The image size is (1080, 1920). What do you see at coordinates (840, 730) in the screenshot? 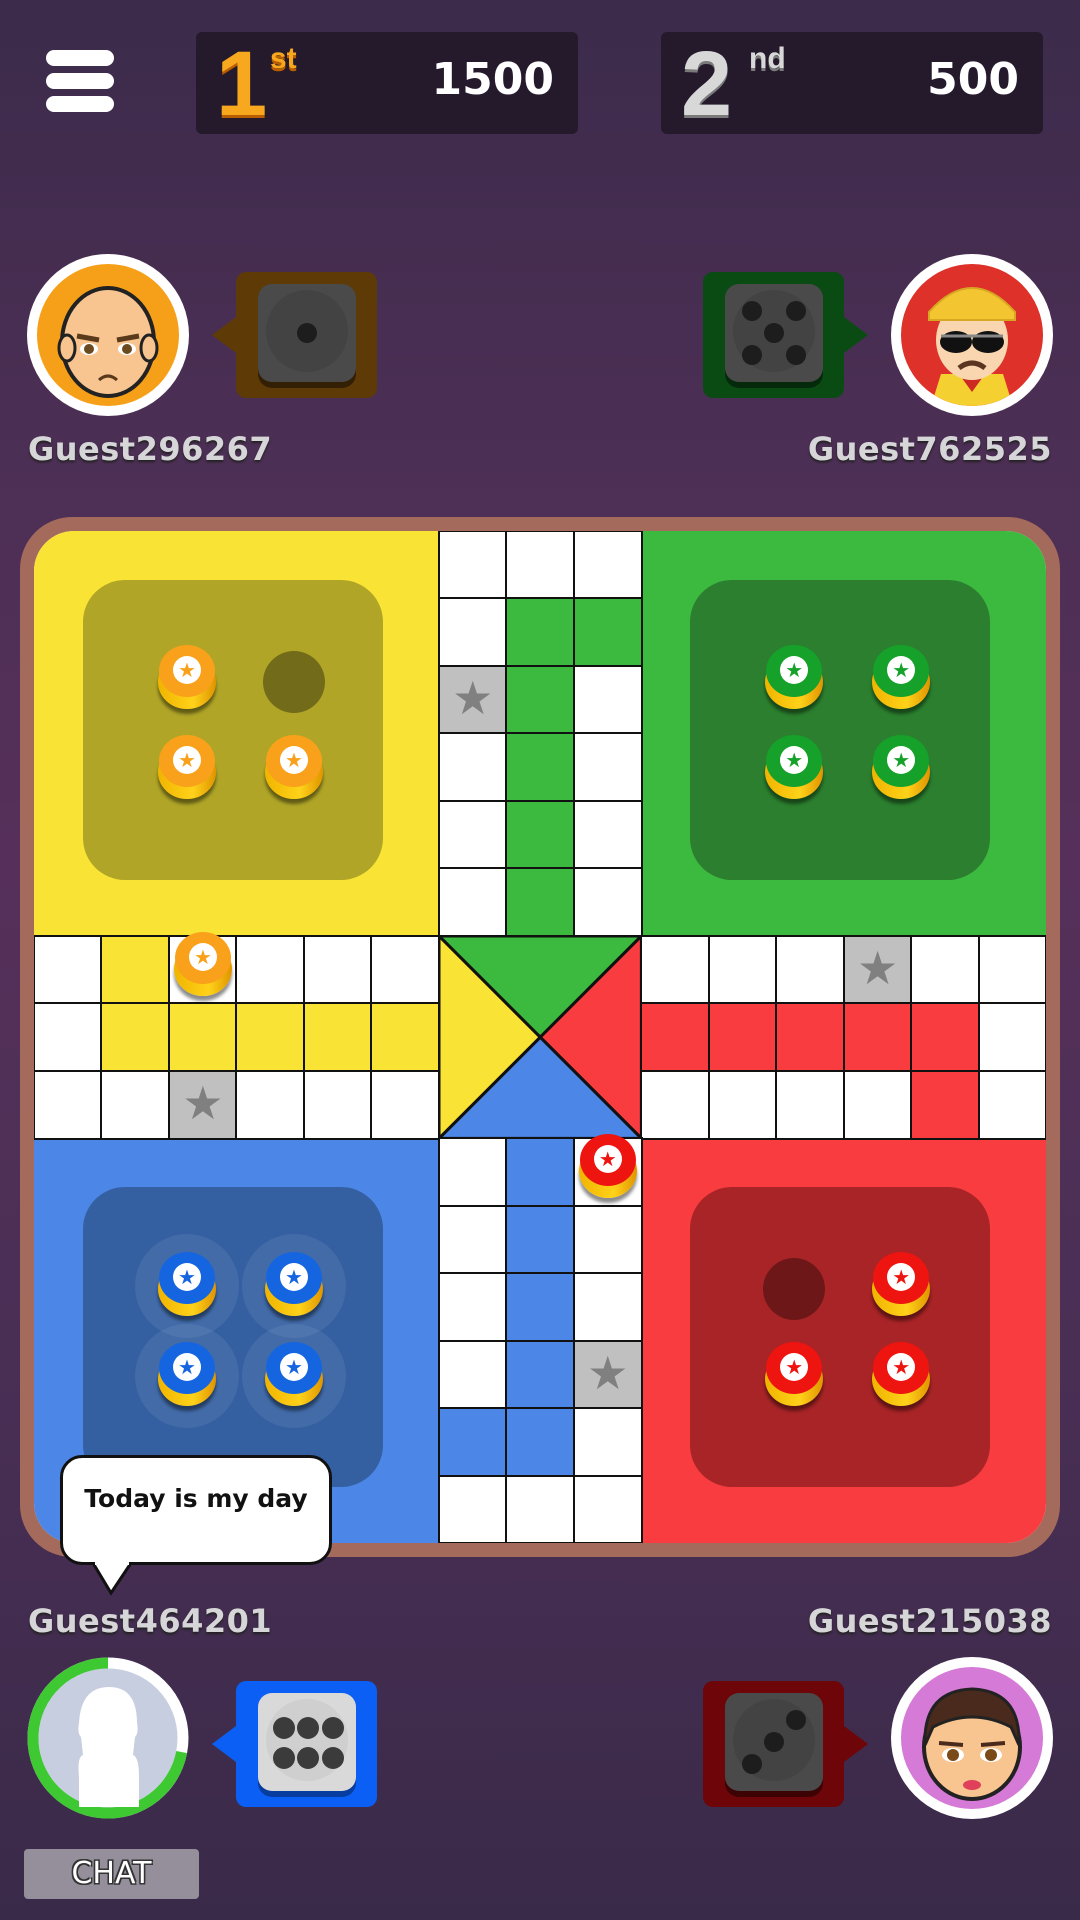
I see `home-base-green: ★ ★ ★ ★` at bounding box center [840, 730].